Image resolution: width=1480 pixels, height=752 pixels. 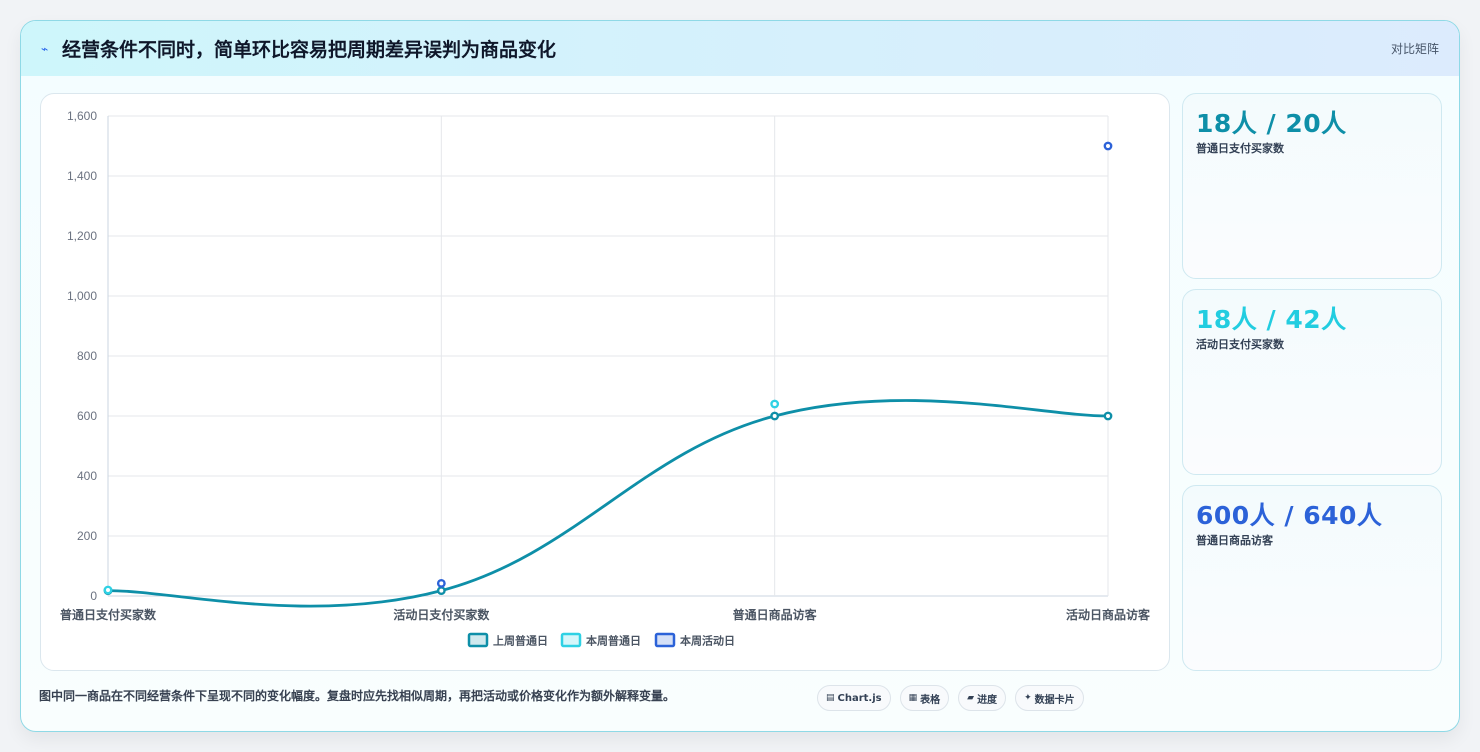 What do you see at coordinates (1415, 48) in the screenshot?
I see `comparison-matrix-tag: 对比矩阵` at bounding box center [1415, 48].